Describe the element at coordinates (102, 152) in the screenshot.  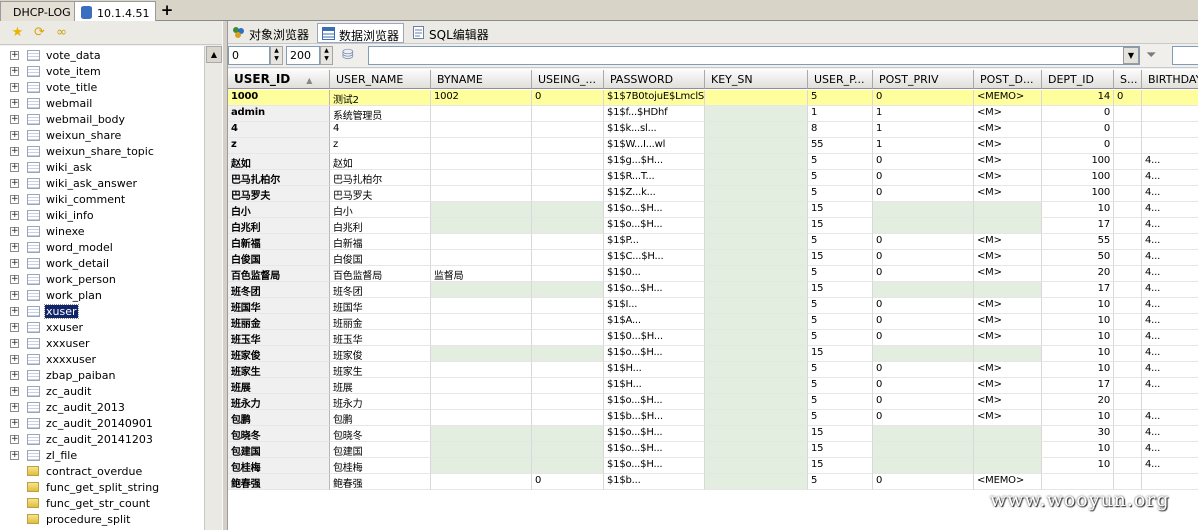
I see `tree-item-table: + weixun_share_topic` at that location.